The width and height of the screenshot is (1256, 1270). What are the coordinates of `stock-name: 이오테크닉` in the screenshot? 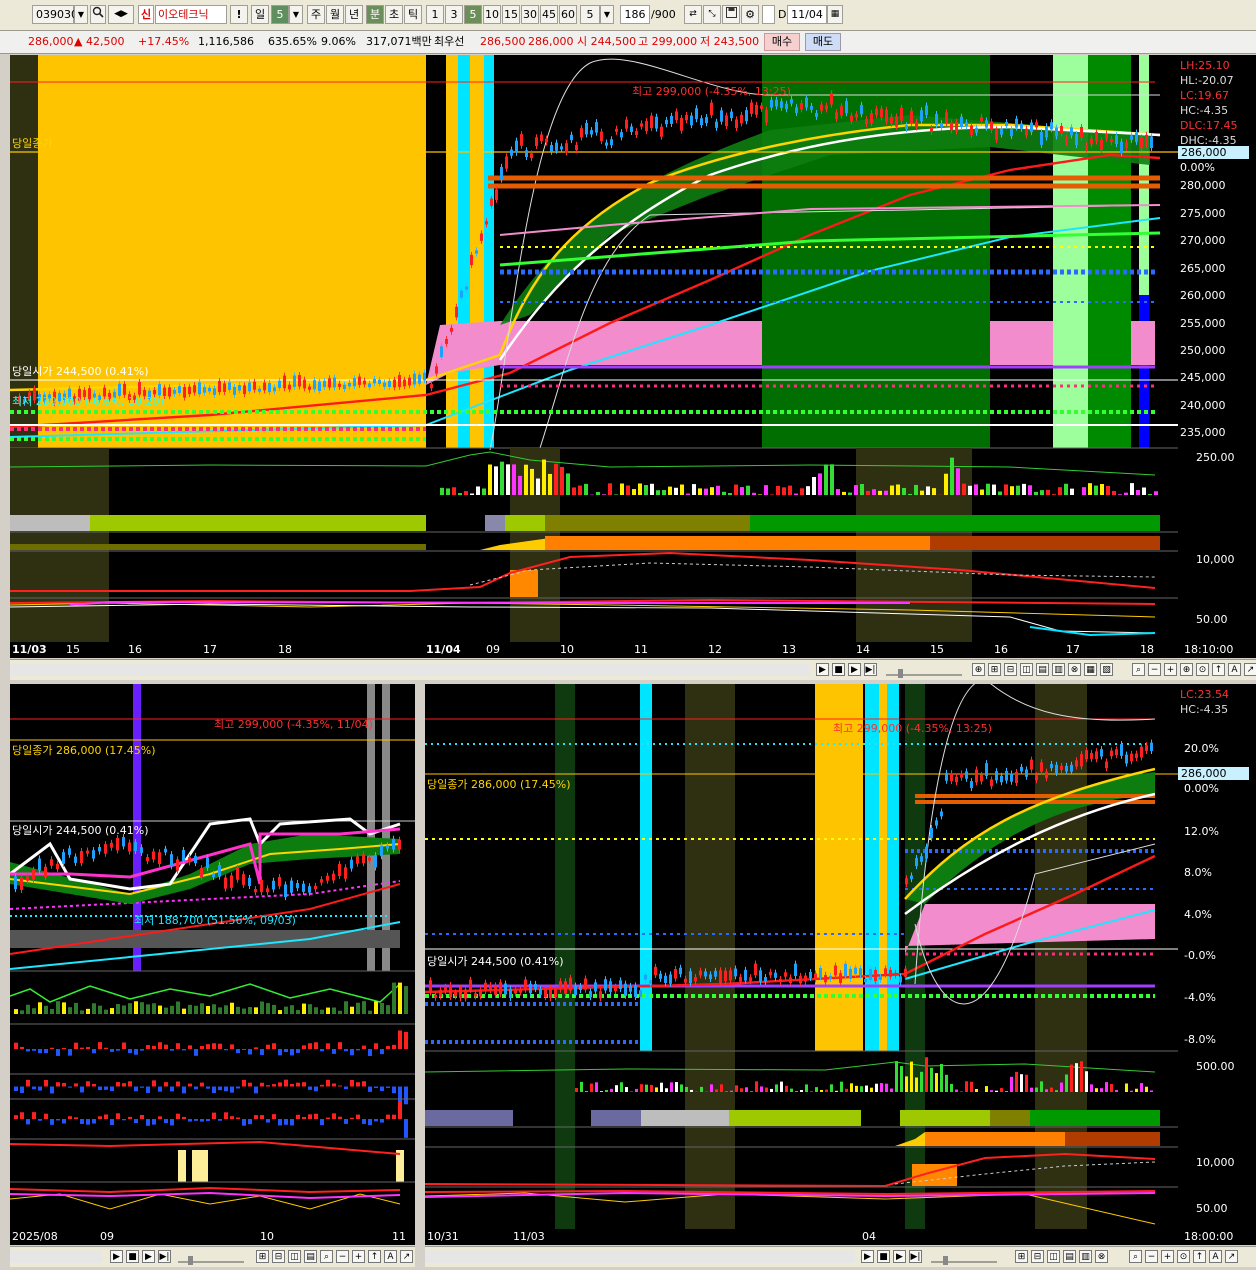 It's located at (191, 14).